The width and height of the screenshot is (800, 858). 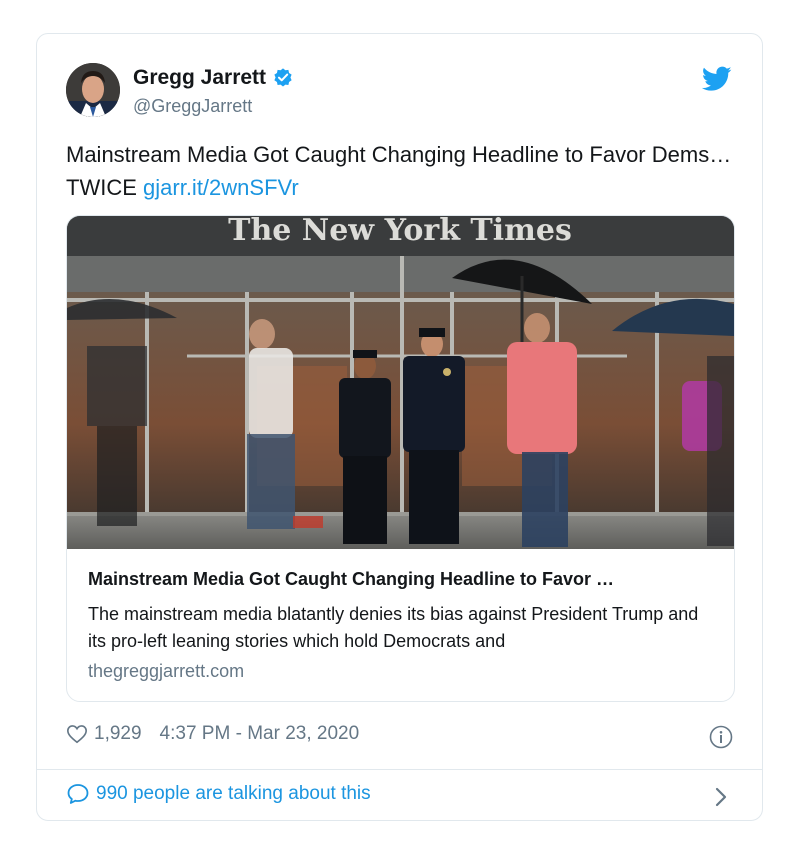 What do you see at coordinates (77, 734) in the screenshot?
I see `heart-icon` at bounding box center [77, 734].